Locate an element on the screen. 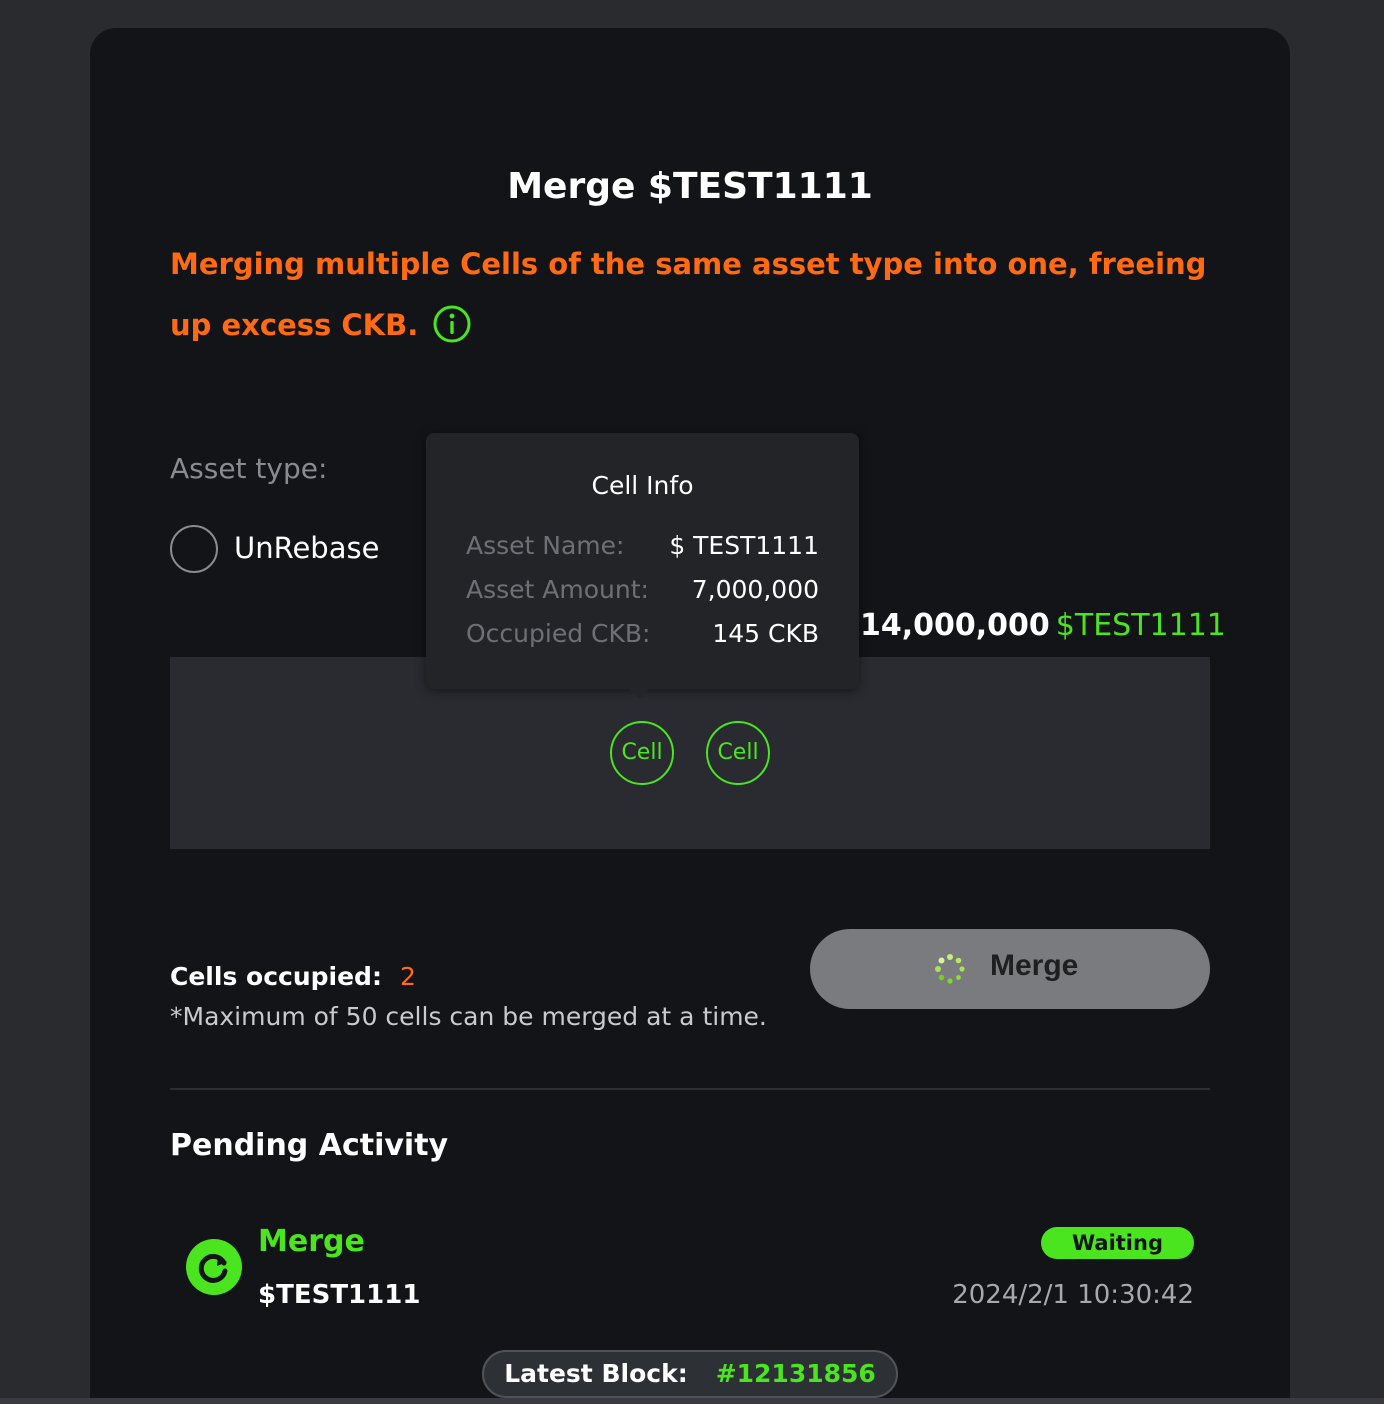 This screenshot has height=1404, width=1384. merge-button-label: Merge is located at coordinates (1034, 965).